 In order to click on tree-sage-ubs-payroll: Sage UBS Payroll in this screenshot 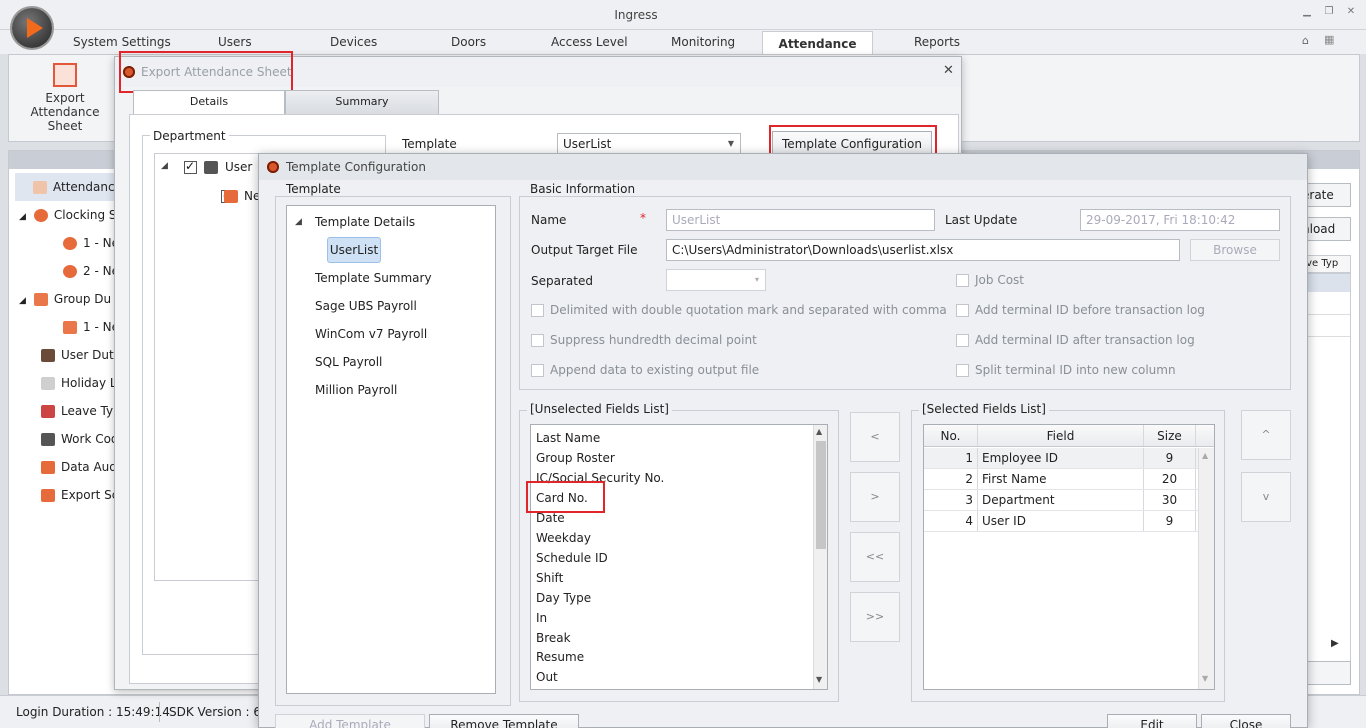, I will do `click(366, 306)`.